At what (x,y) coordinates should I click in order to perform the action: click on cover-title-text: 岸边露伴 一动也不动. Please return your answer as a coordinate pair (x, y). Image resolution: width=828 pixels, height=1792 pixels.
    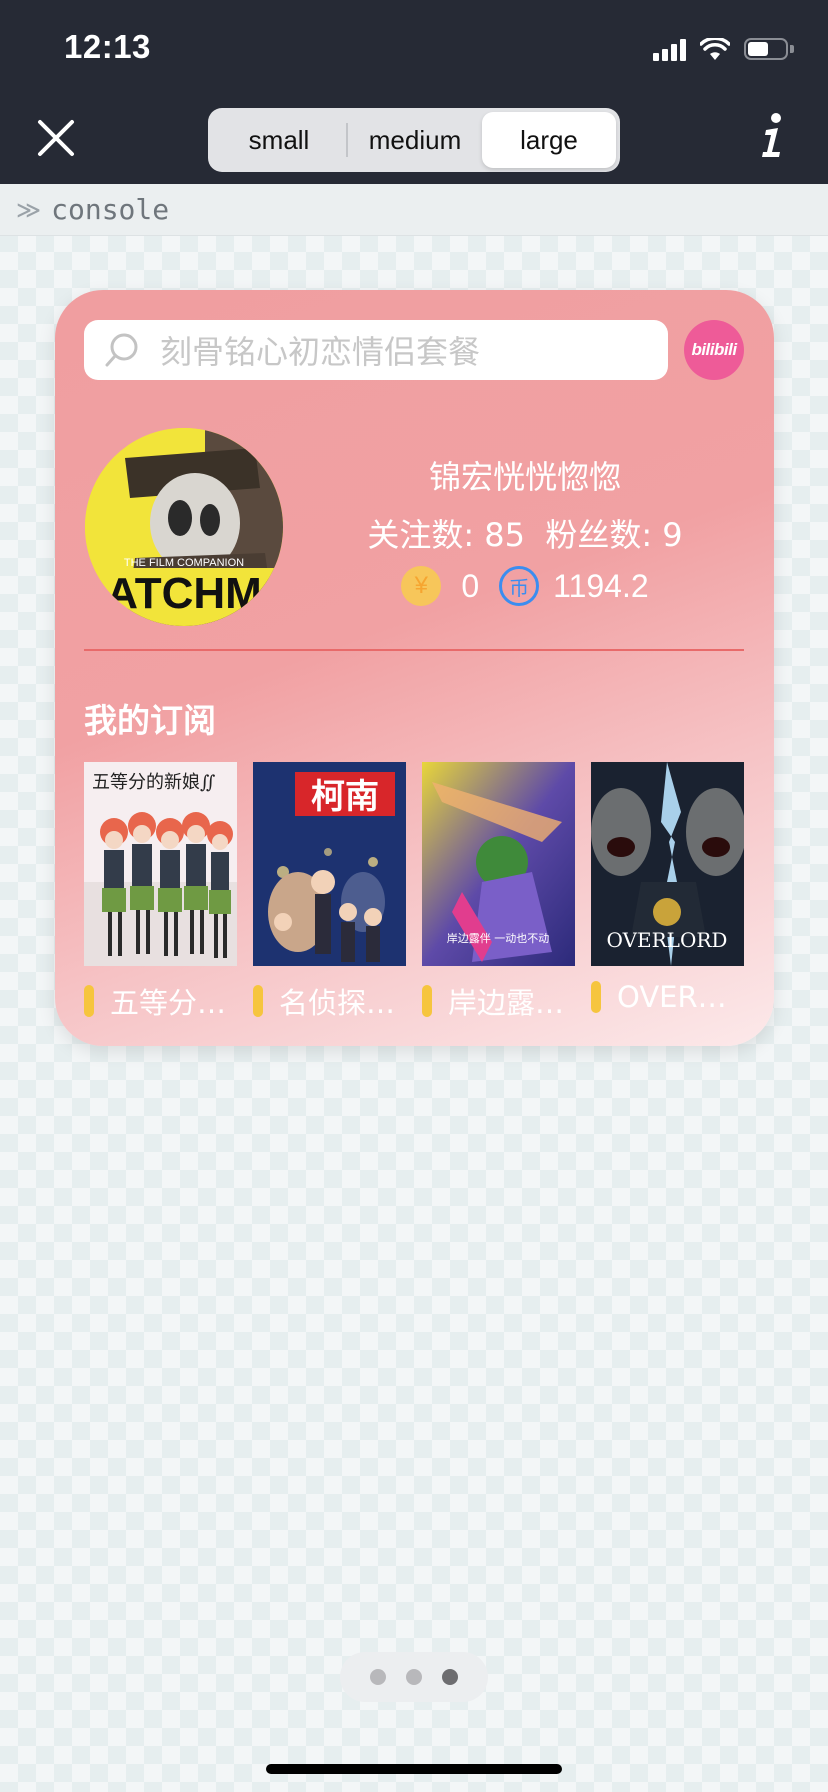
    Looking at the image, I should click on (498, 938).